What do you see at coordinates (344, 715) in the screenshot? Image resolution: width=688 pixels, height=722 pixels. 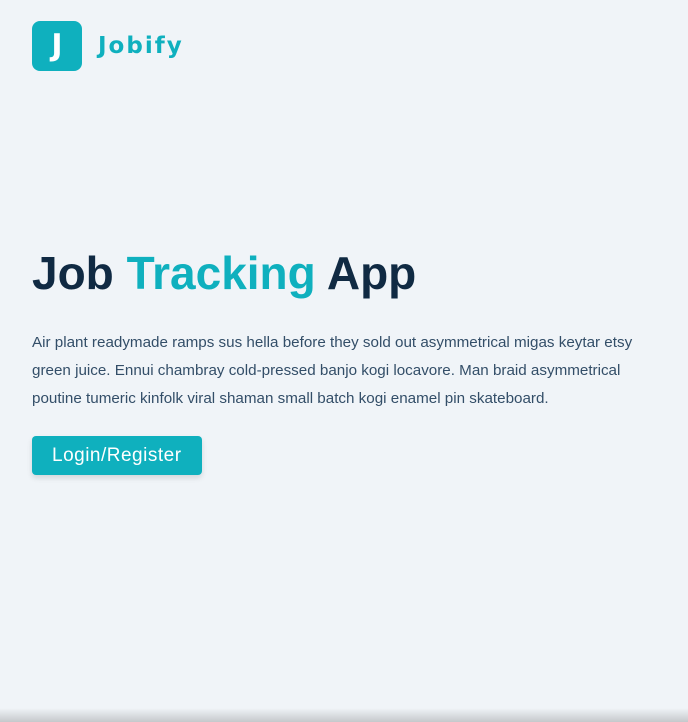 I see `bottom-edge-shadow` at bounding box center [344, 715].